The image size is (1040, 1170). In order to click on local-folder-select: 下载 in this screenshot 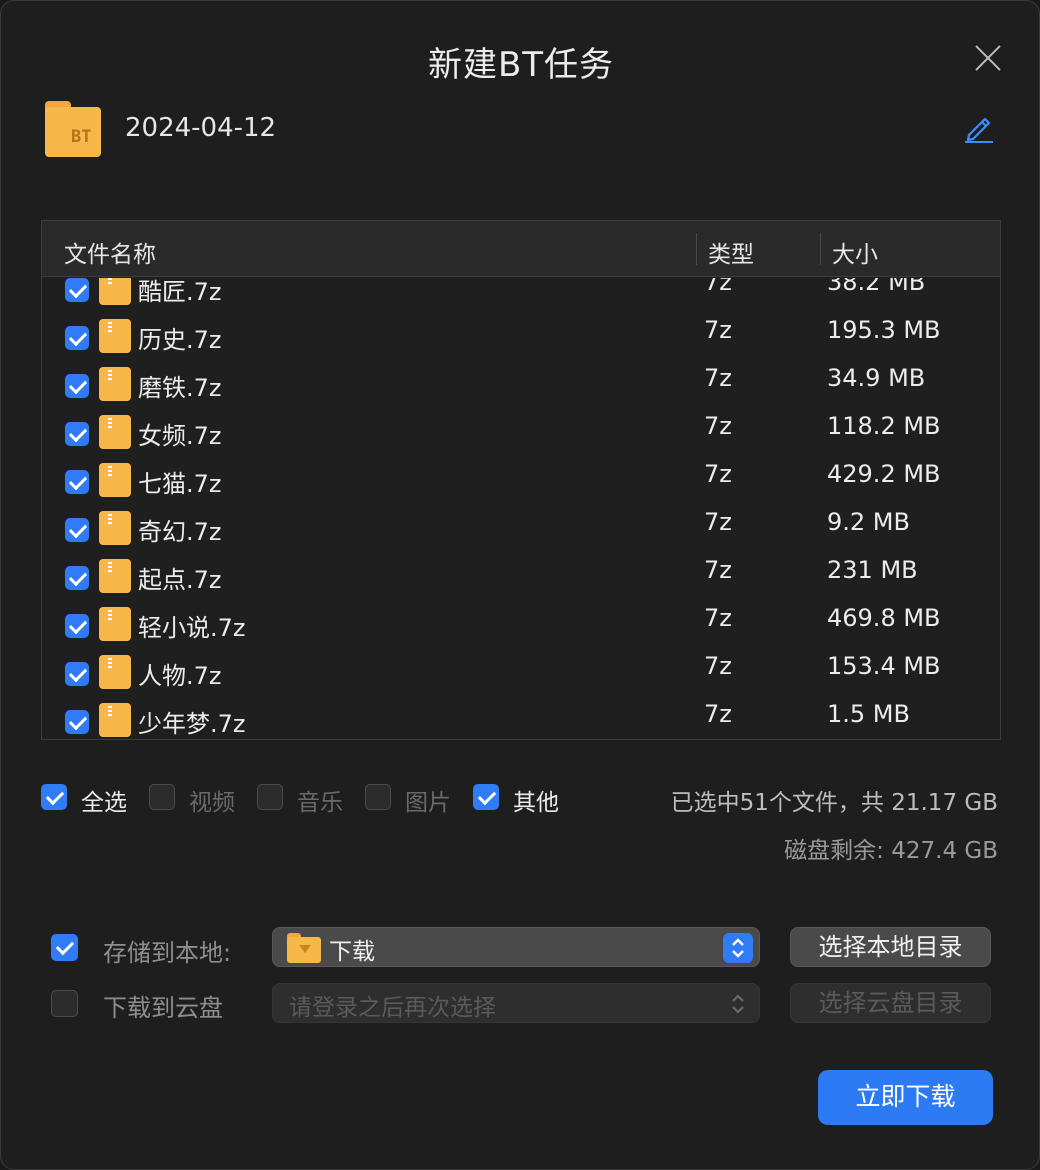, I will do `click(516, 947)`.